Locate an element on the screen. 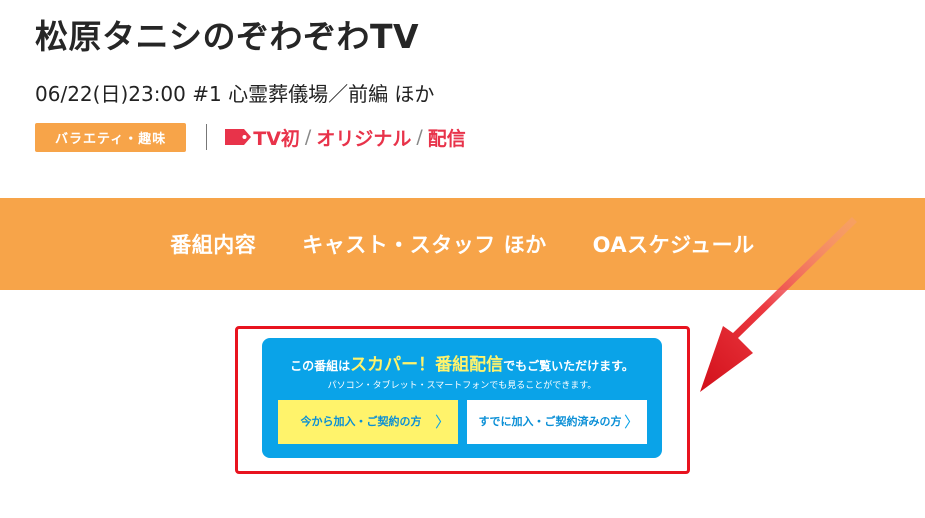  arrow-icon is located at coordinates (778, 304).